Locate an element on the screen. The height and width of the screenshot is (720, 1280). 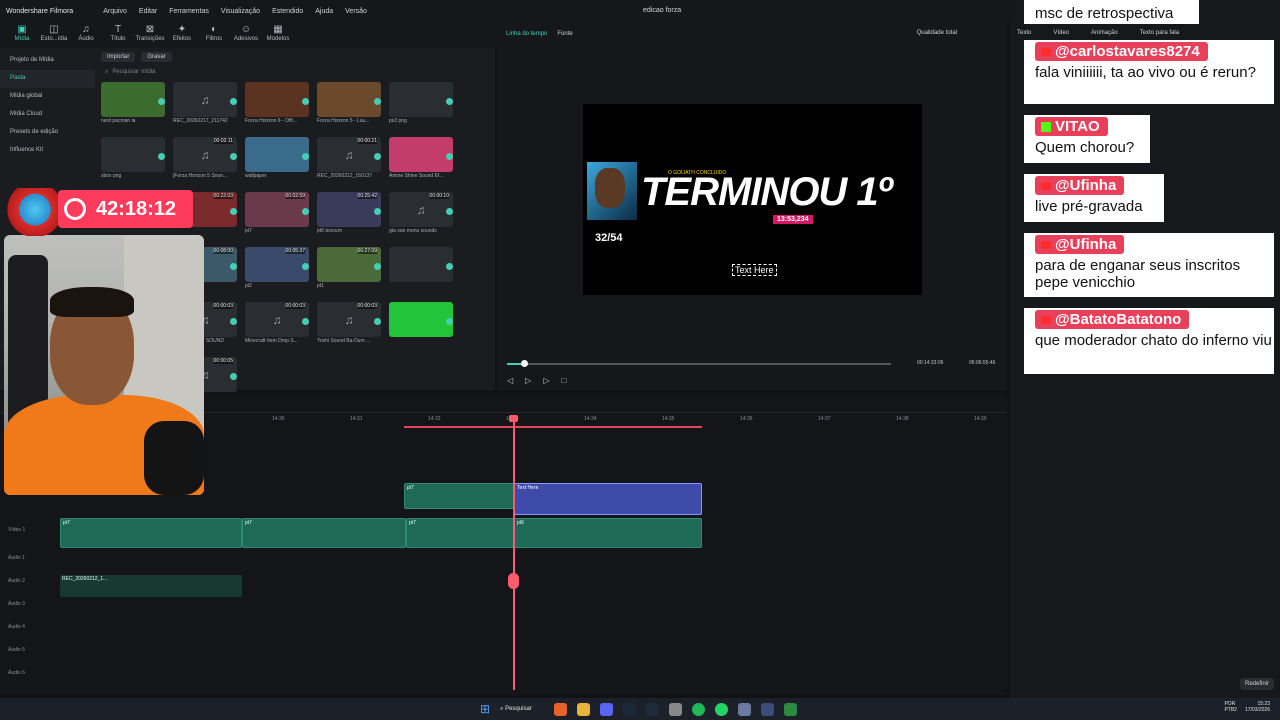
whatsapp-icon is located at coordinates (722, 709).